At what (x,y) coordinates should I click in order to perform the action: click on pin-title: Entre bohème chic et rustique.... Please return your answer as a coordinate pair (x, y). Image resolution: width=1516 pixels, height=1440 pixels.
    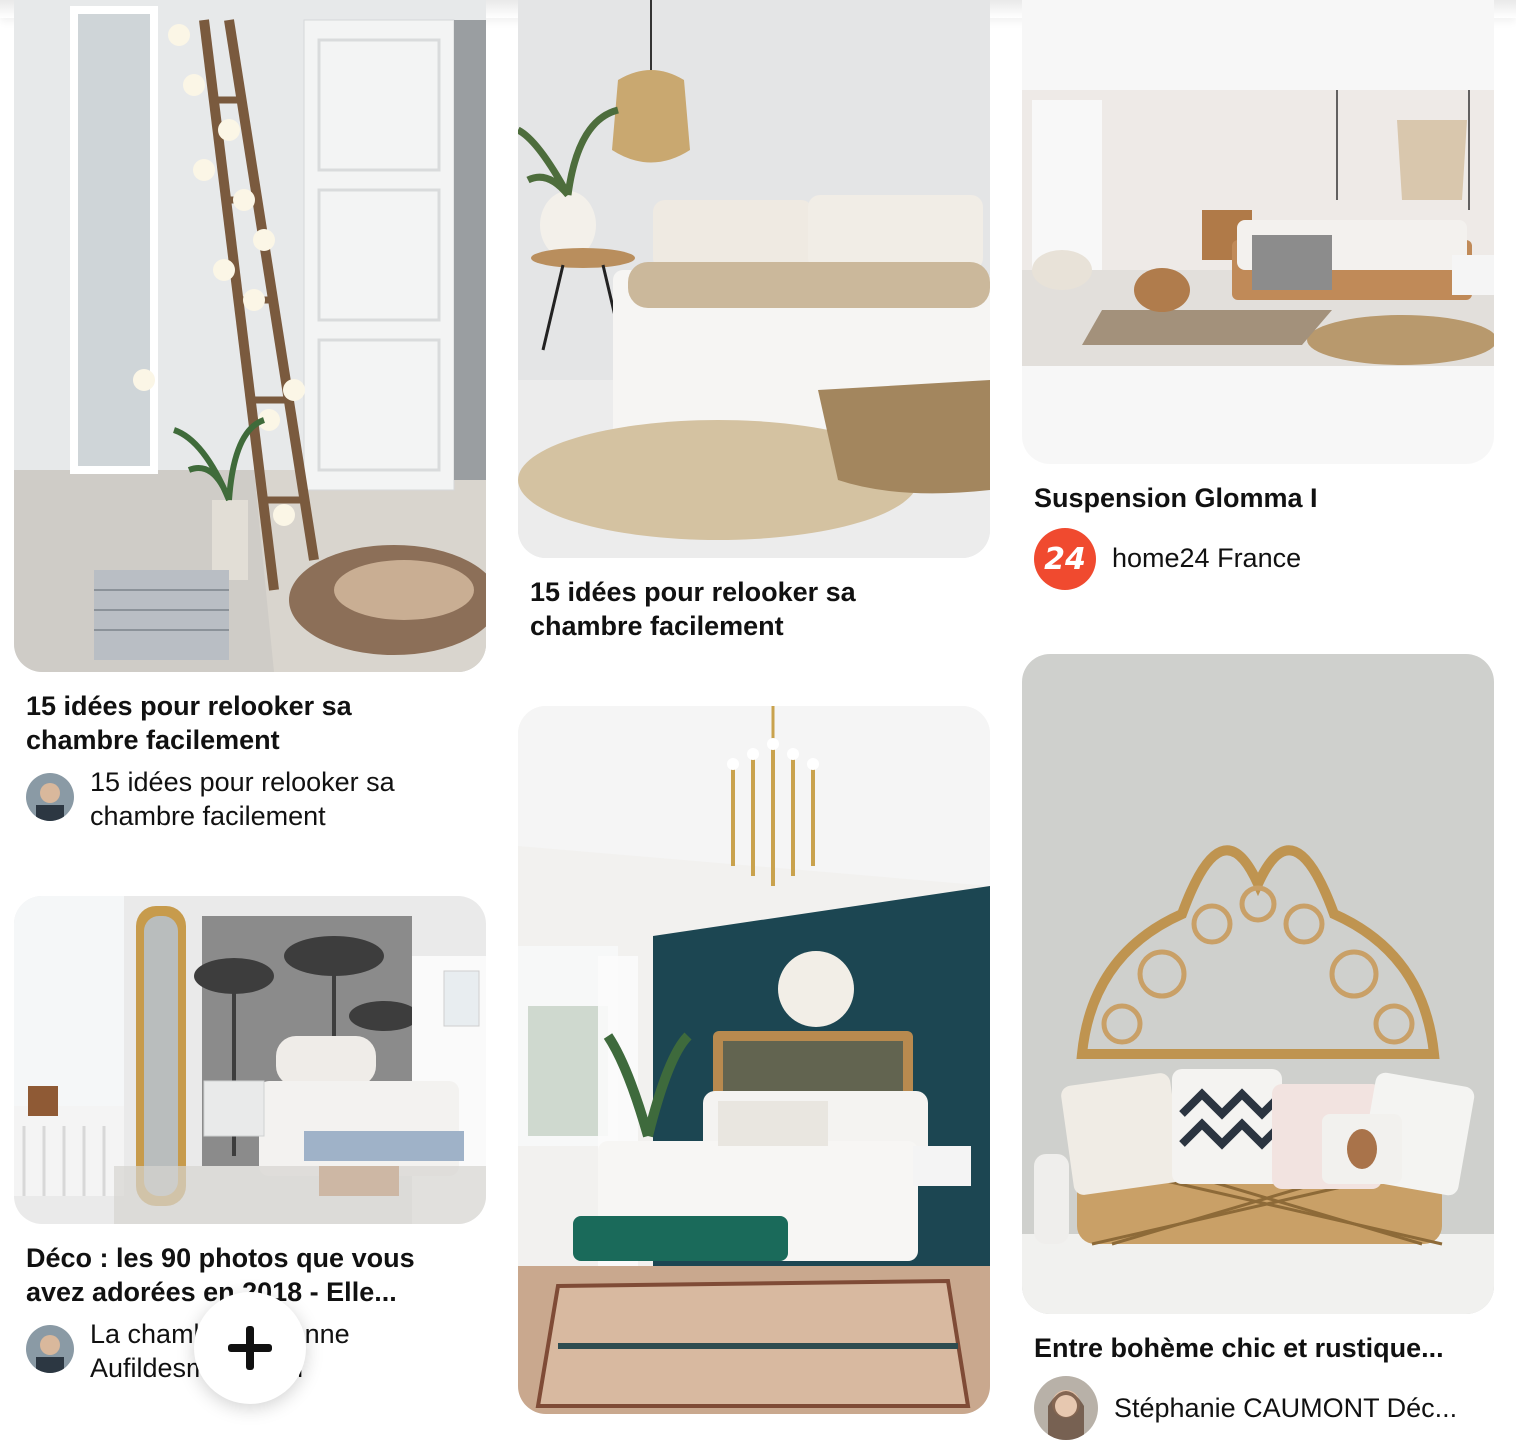
    Looking at the image, I should click on (1259, 1348).